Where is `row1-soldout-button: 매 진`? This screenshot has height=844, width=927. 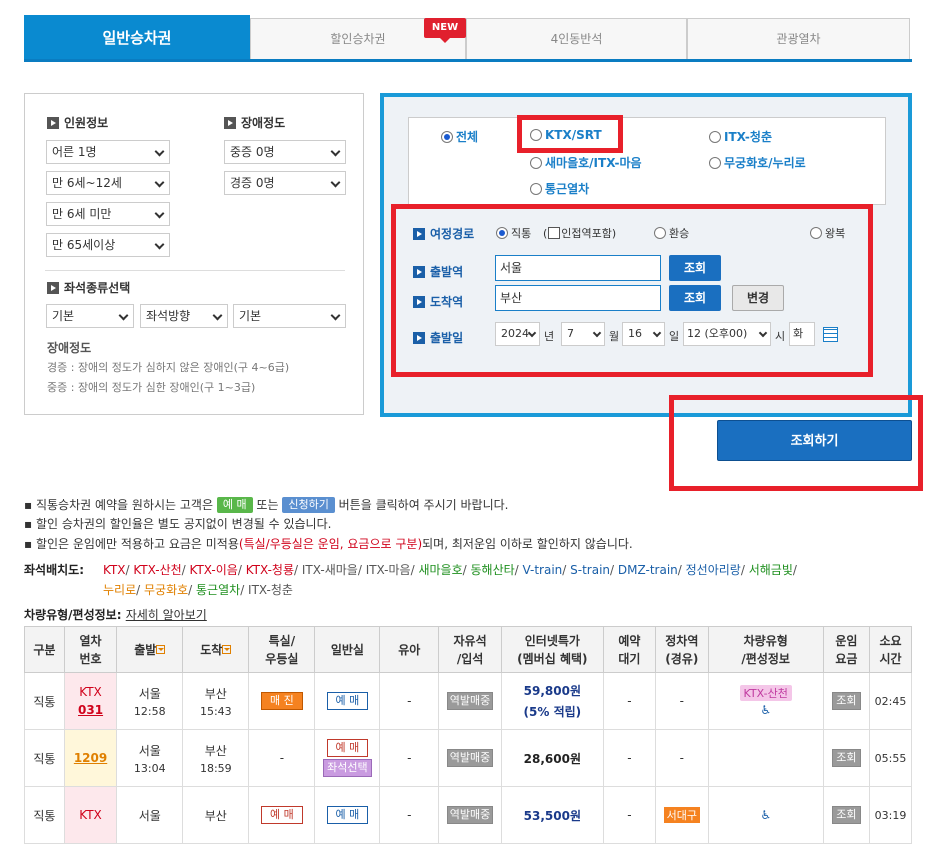
row1-soldout-button: 매 진 is located at coordinates (281, 701).